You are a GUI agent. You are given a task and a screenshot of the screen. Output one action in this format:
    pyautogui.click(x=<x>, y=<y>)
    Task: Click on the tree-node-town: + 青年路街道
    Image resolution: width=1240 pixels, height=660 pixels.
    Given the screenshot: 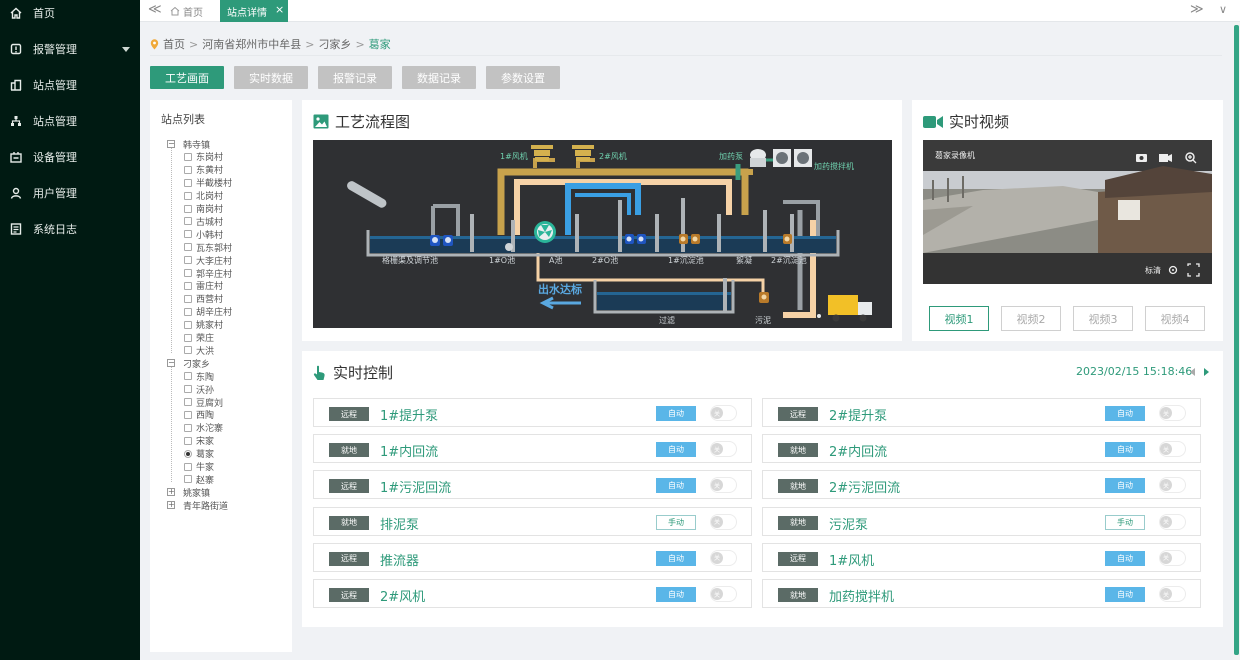 What is the action you would take?
    pyautogui.click(x=197, y=505)
    